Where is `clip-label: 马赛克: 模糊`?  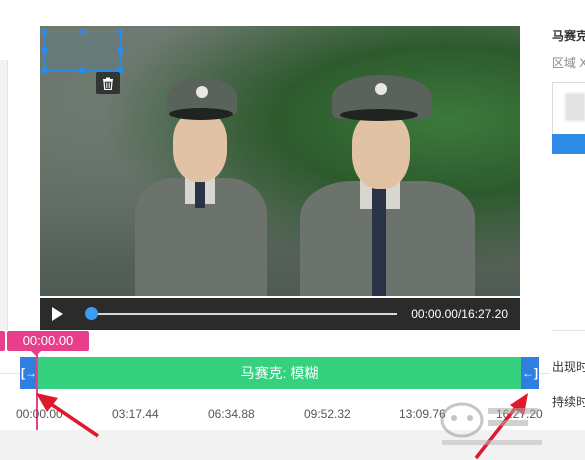
clip-label: 马赛克: 模糊 is located at coordinates (279, 373).